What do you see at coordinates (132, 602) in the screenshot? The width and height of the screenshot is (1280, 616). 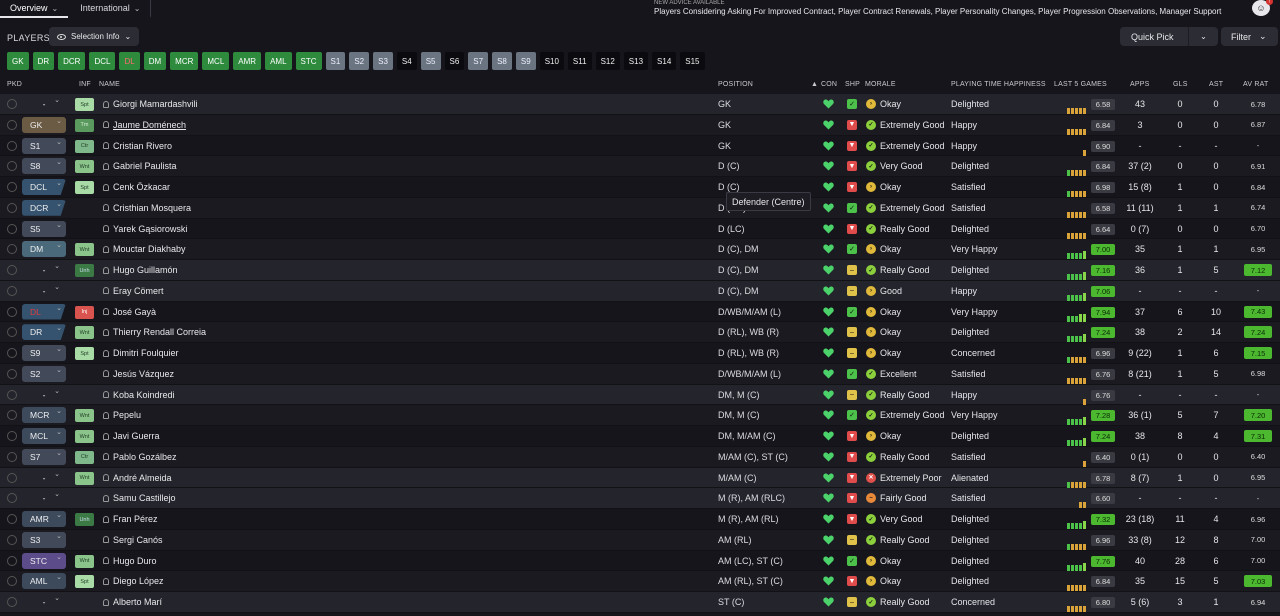 I see `player-name: Alberto Marí` at bounding box center [132, 602].